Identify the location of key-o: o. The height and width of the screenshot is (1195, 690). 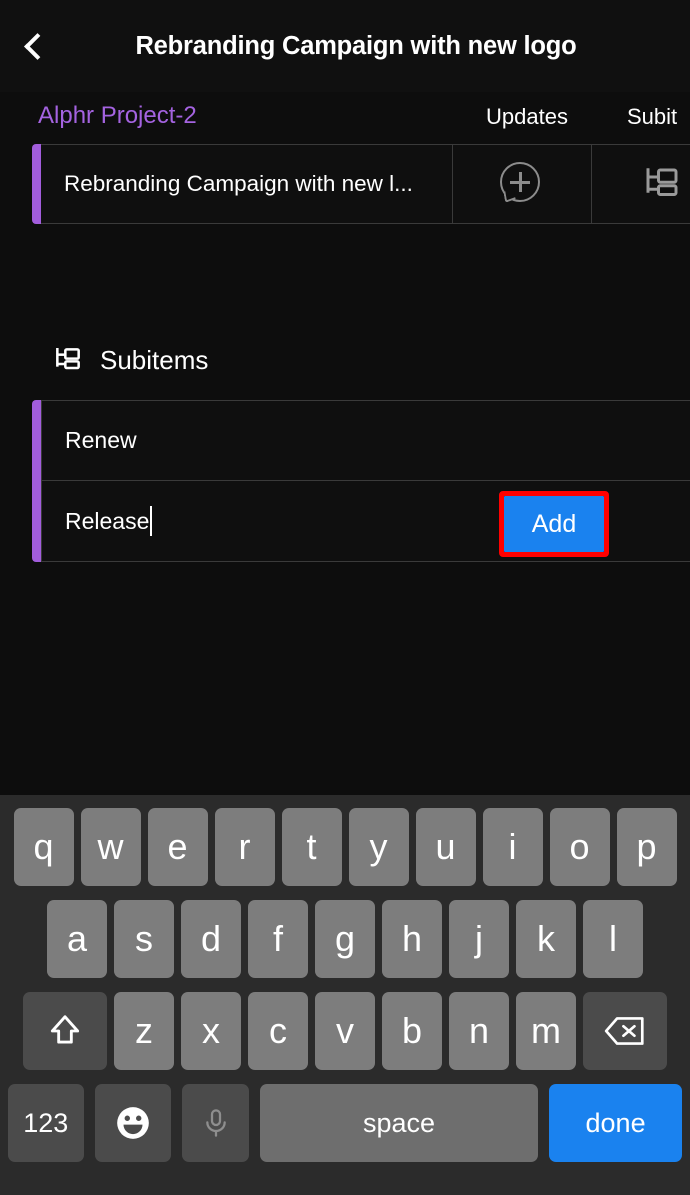
(579, 847).